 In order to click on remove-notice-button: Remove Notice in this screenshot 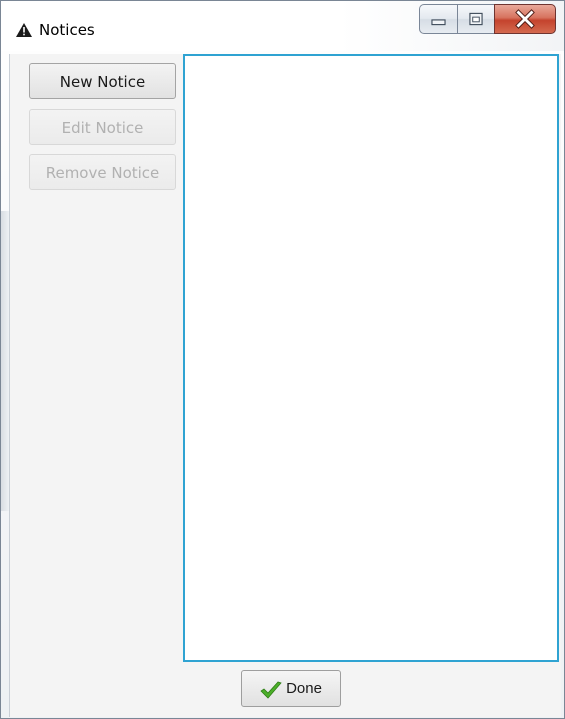, I will do `click(102, 172)`.